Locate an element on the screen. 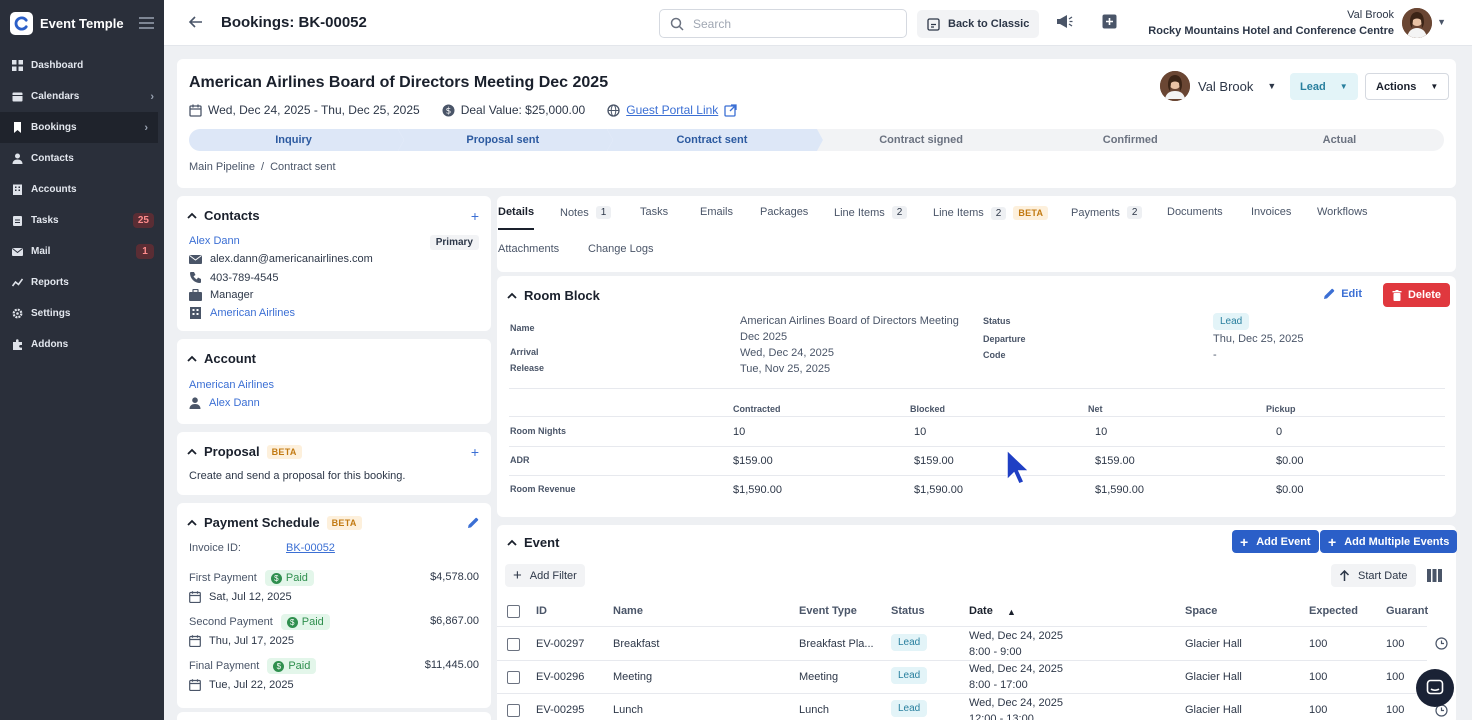 This screenshot has height=720, width=1472. tab-packages: Packages is located at coordinates (784, 212).